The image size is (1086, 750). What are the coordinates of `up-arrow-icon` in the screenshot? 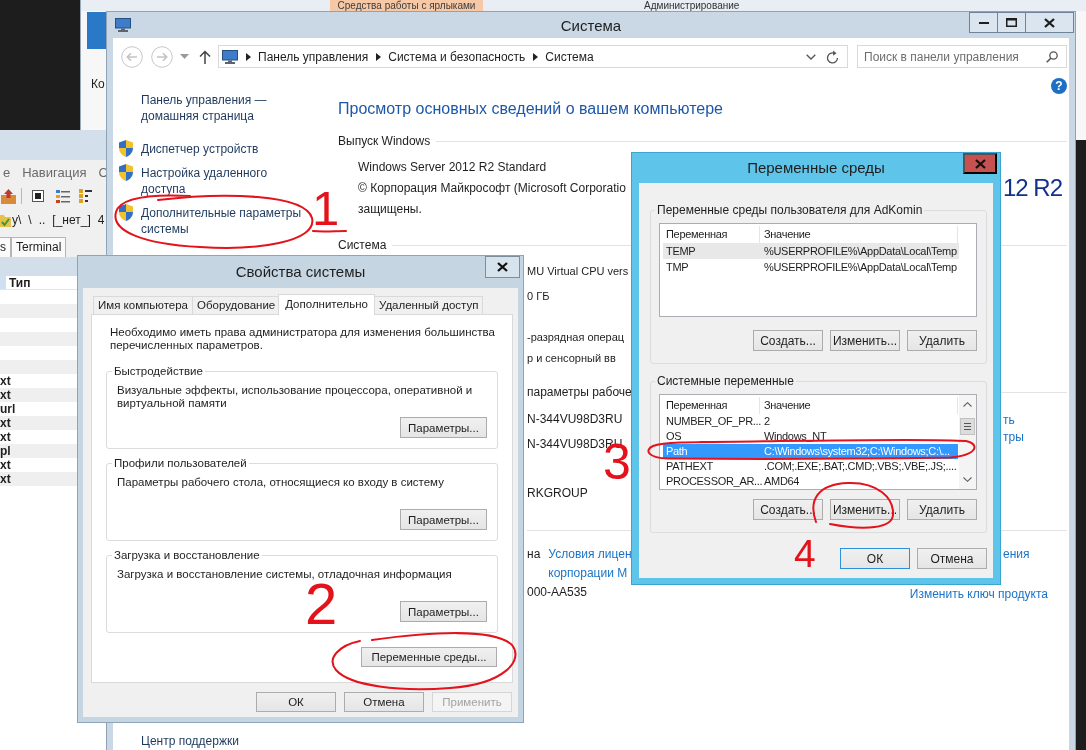 It's located at (205, 56).